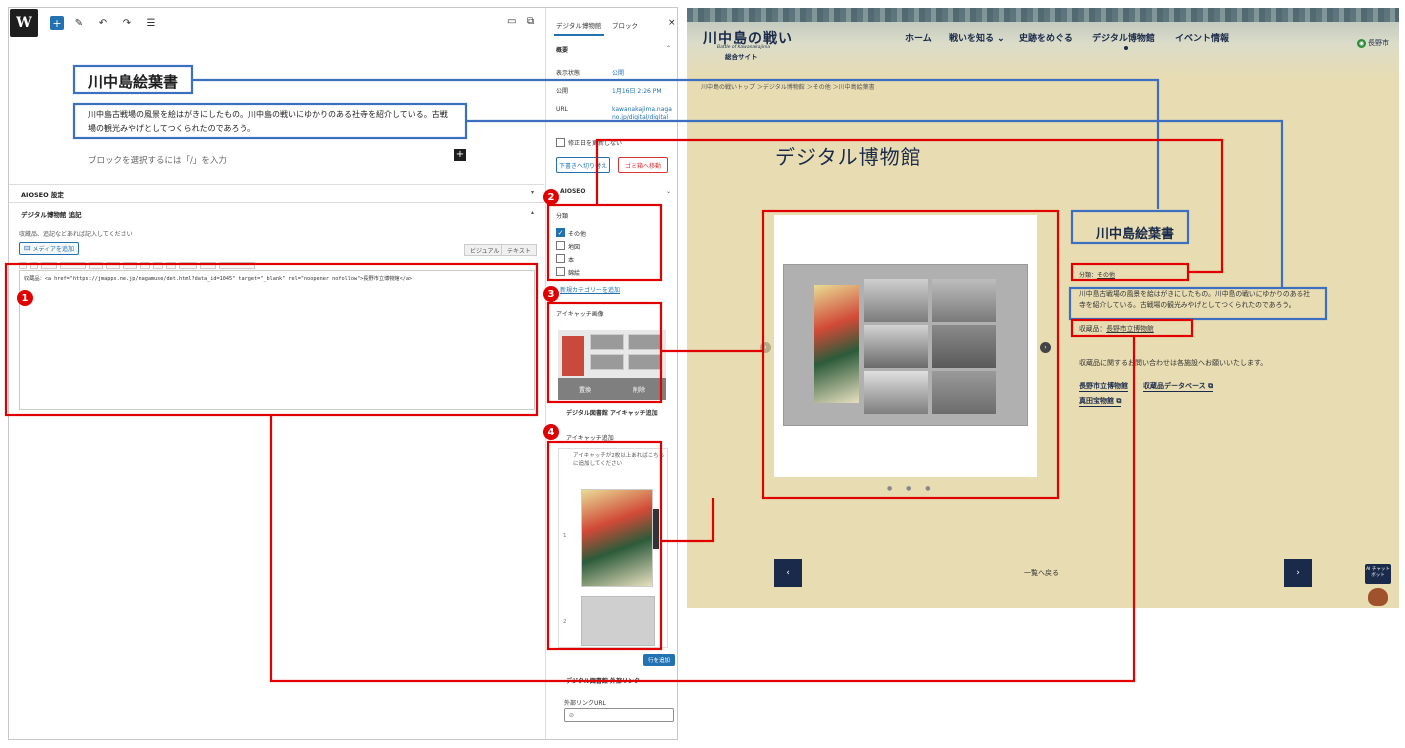 This screenshot has height=748, width=1405. I want to click on caret-up-icon: ⌃, so click(668, 48).